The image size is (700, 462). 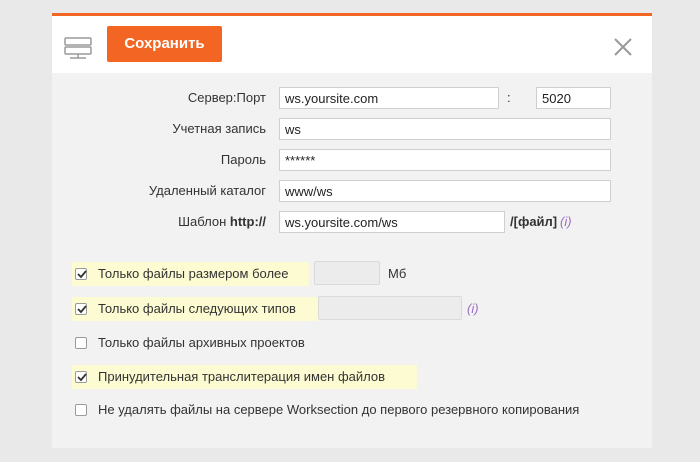 What do you see at coordinates (81, 343) in the screenshot?
I see `archived-projects-checkbox` at bounding box center [81, 343].